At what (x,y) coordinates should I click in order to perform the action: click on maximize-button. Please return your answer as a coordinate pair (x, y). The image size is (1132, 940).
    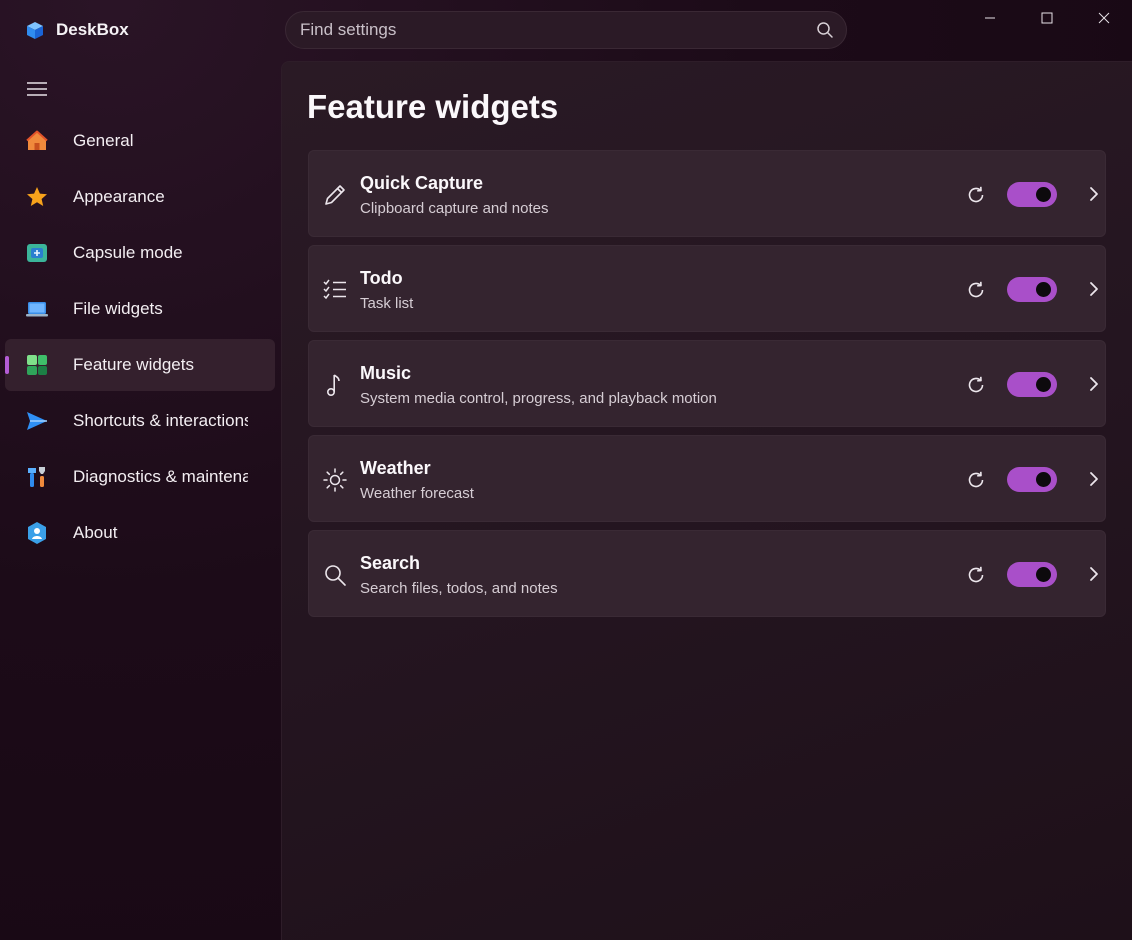
    Looking at the image, I should click on (1046, 18).